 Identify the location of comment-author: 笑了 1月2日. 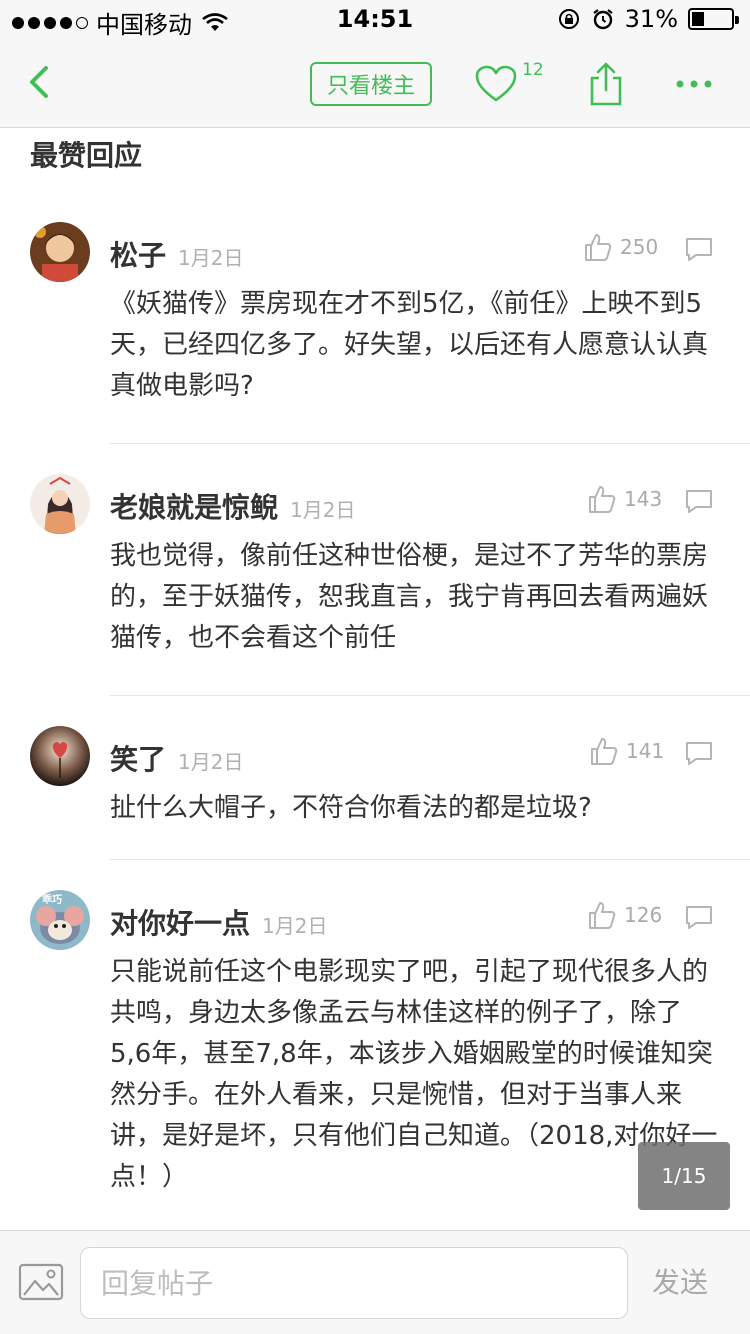
(176, 758).